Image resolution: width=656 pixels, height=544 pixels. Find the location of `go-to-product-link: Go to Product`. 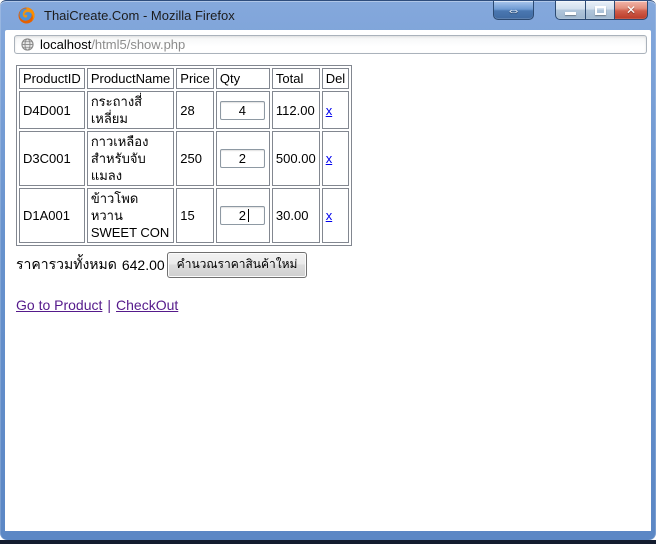

go-to-product-link: Go to Product is located at coordinates (59, 305).